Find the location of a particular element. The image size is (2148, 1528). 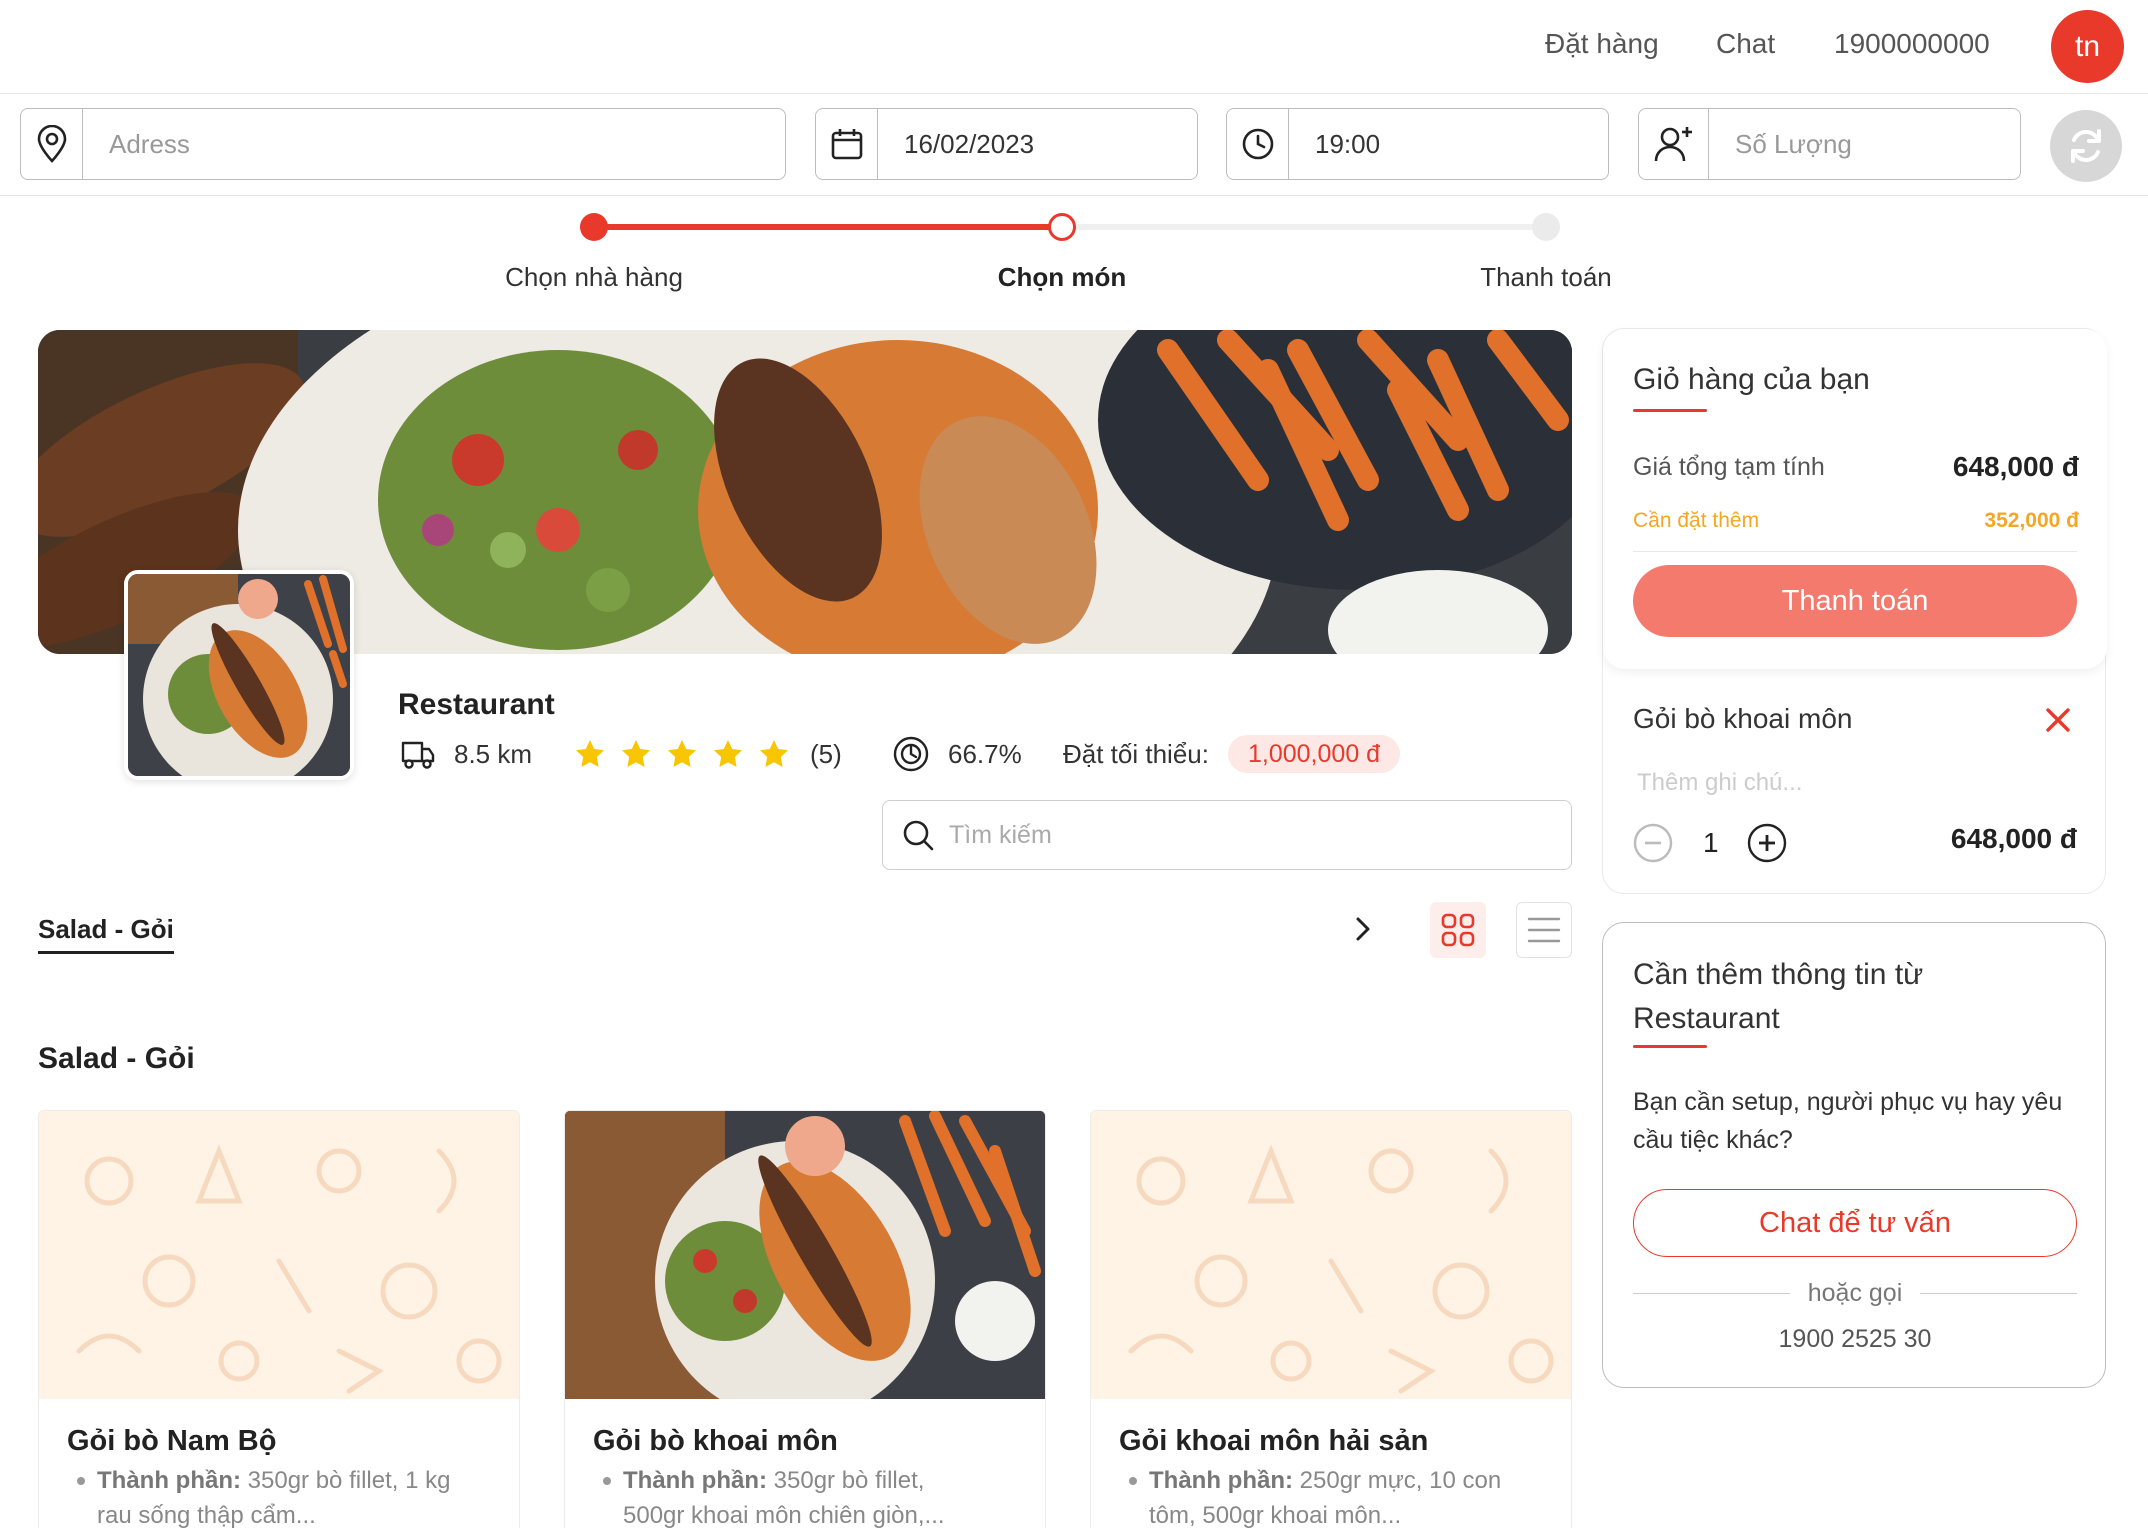

stepper-progress-remaining is located at coordinates (1304, 227).